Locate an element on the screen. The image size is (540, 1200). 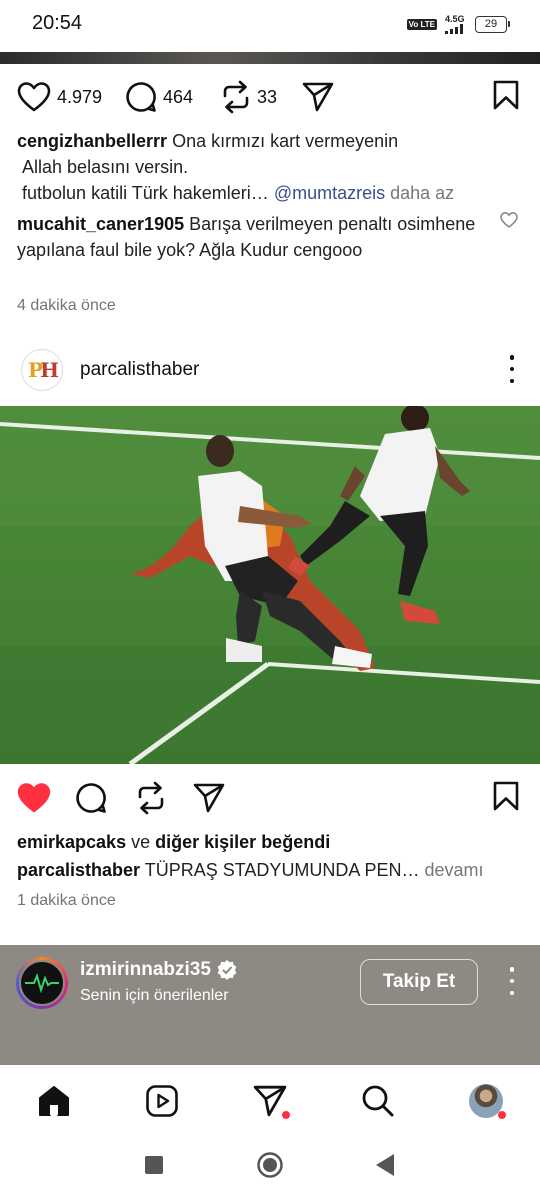
repost-button is located at coordinates (151, 798).